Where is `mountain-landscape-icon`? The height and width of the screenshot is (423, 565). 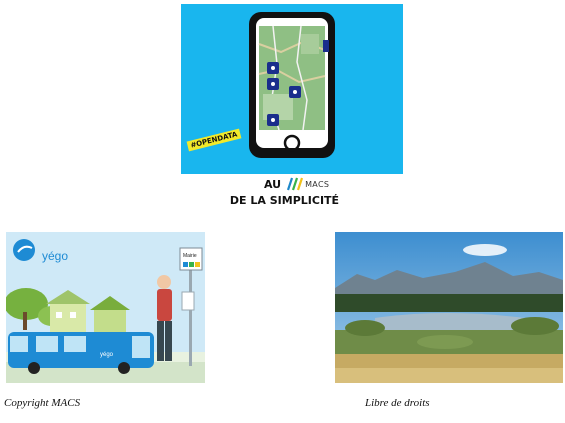
mountain-landscape-icon is located at coordinates (449, 307).